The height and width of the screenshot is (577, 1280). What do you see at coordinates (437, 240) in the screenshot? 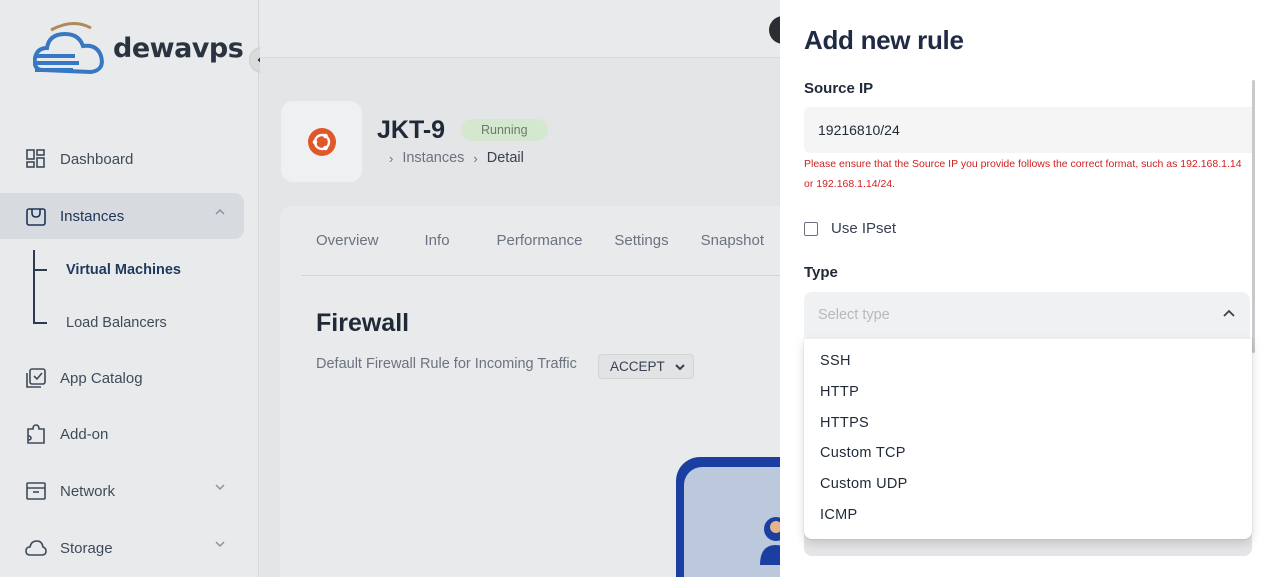
I see `tab-info: Info` at bounding box center [437, 240].